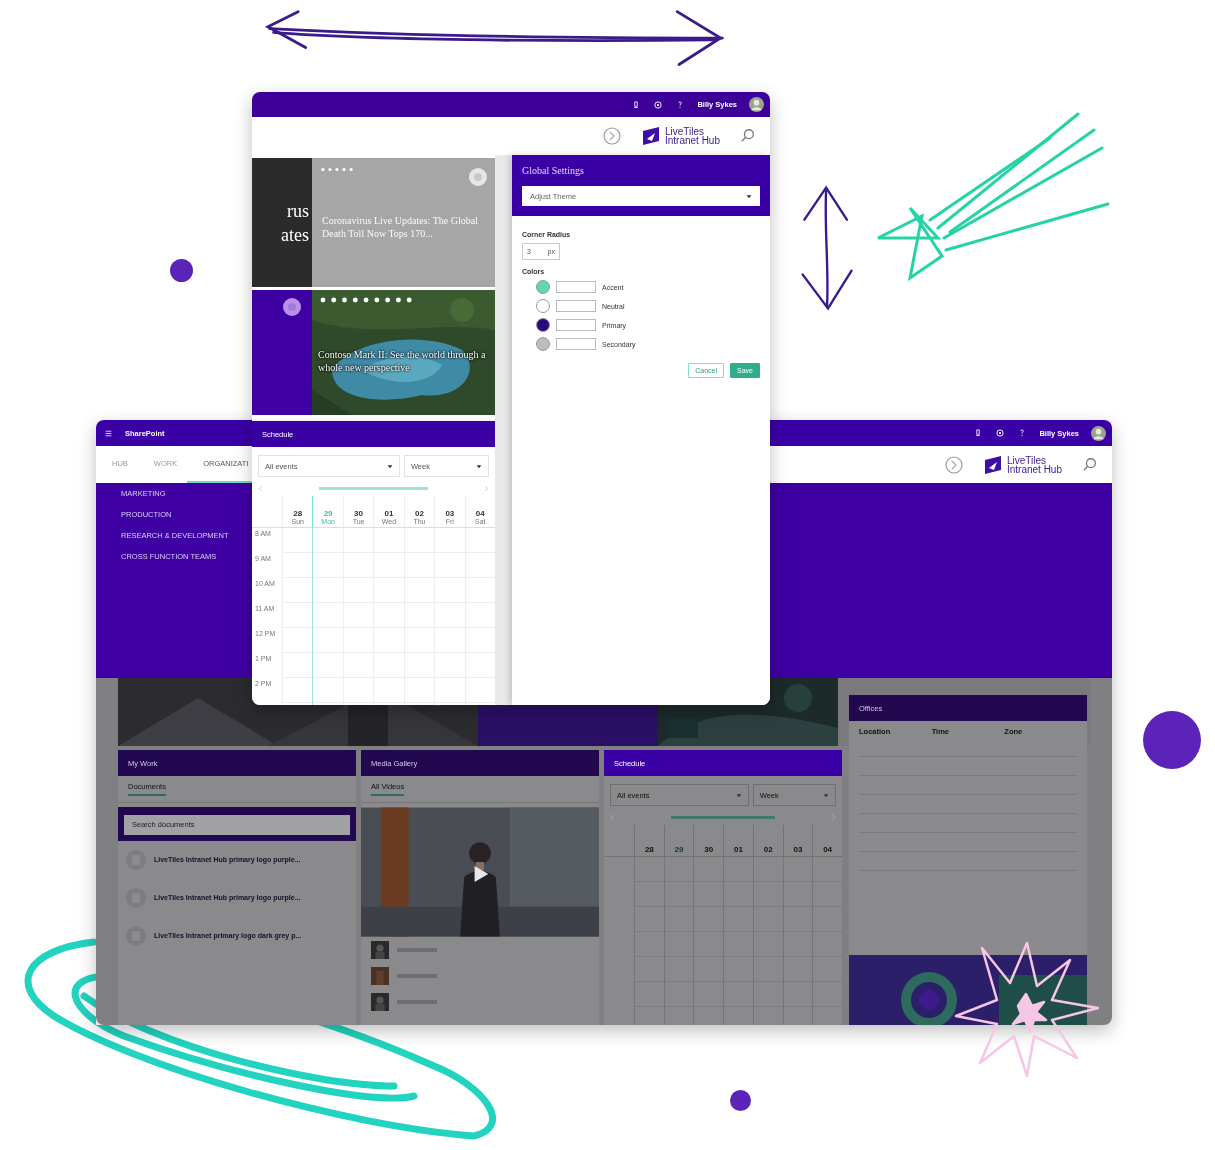  What do you see at coordinates (767, 841) in the screenshot?
I see `day-header: 02` at bounding box center [767, 841].